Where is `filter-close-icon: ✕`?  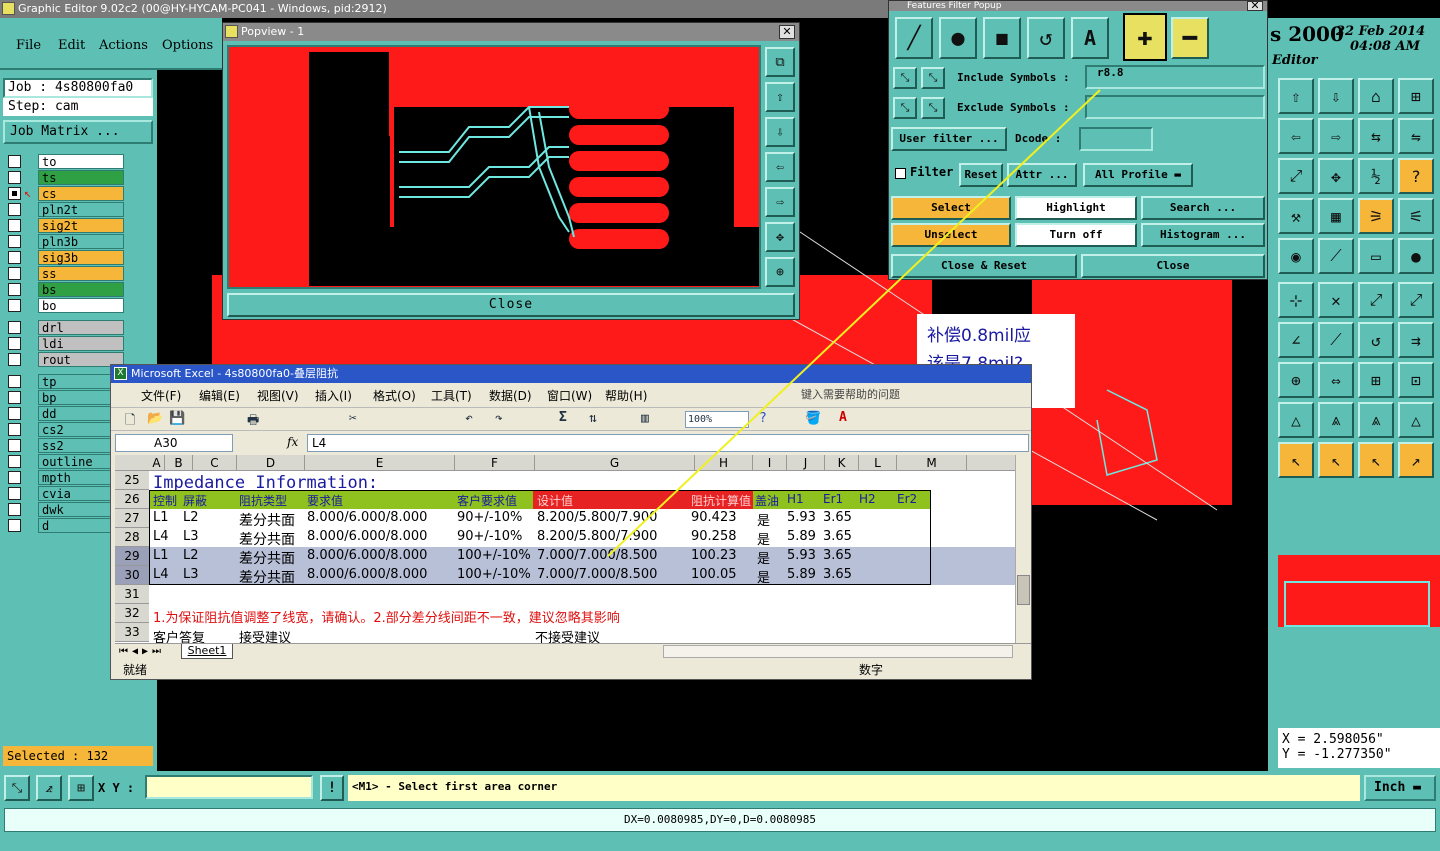
filter-close-icon: ✕ is located at coordinates (1255, 6).